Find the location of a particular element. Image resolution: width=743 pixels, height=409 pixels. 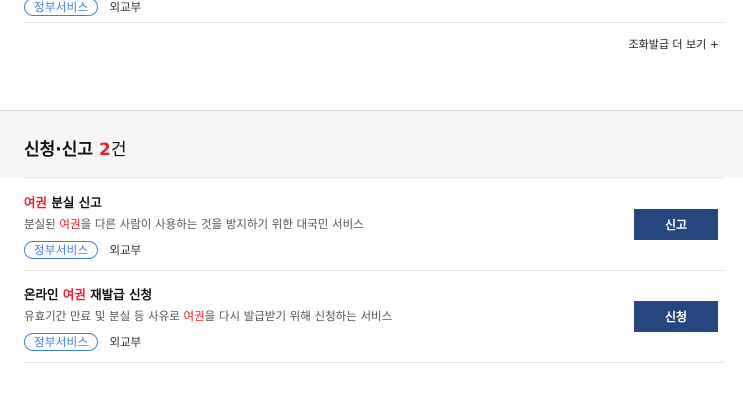

section-title: 신청·신고 2건 is located at coordinates (75, 147).